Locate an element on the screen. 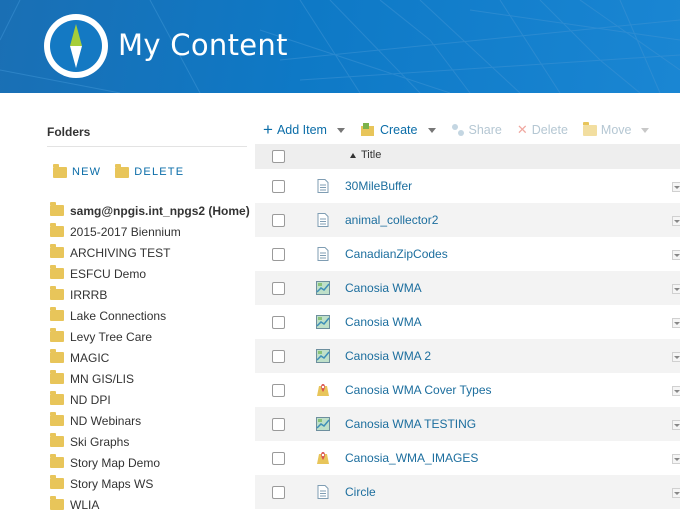 Image resolution: width=680 pixels, height=516 pixels. item-title-link: CanadianZipCodes is located at coordinates (396, 254).